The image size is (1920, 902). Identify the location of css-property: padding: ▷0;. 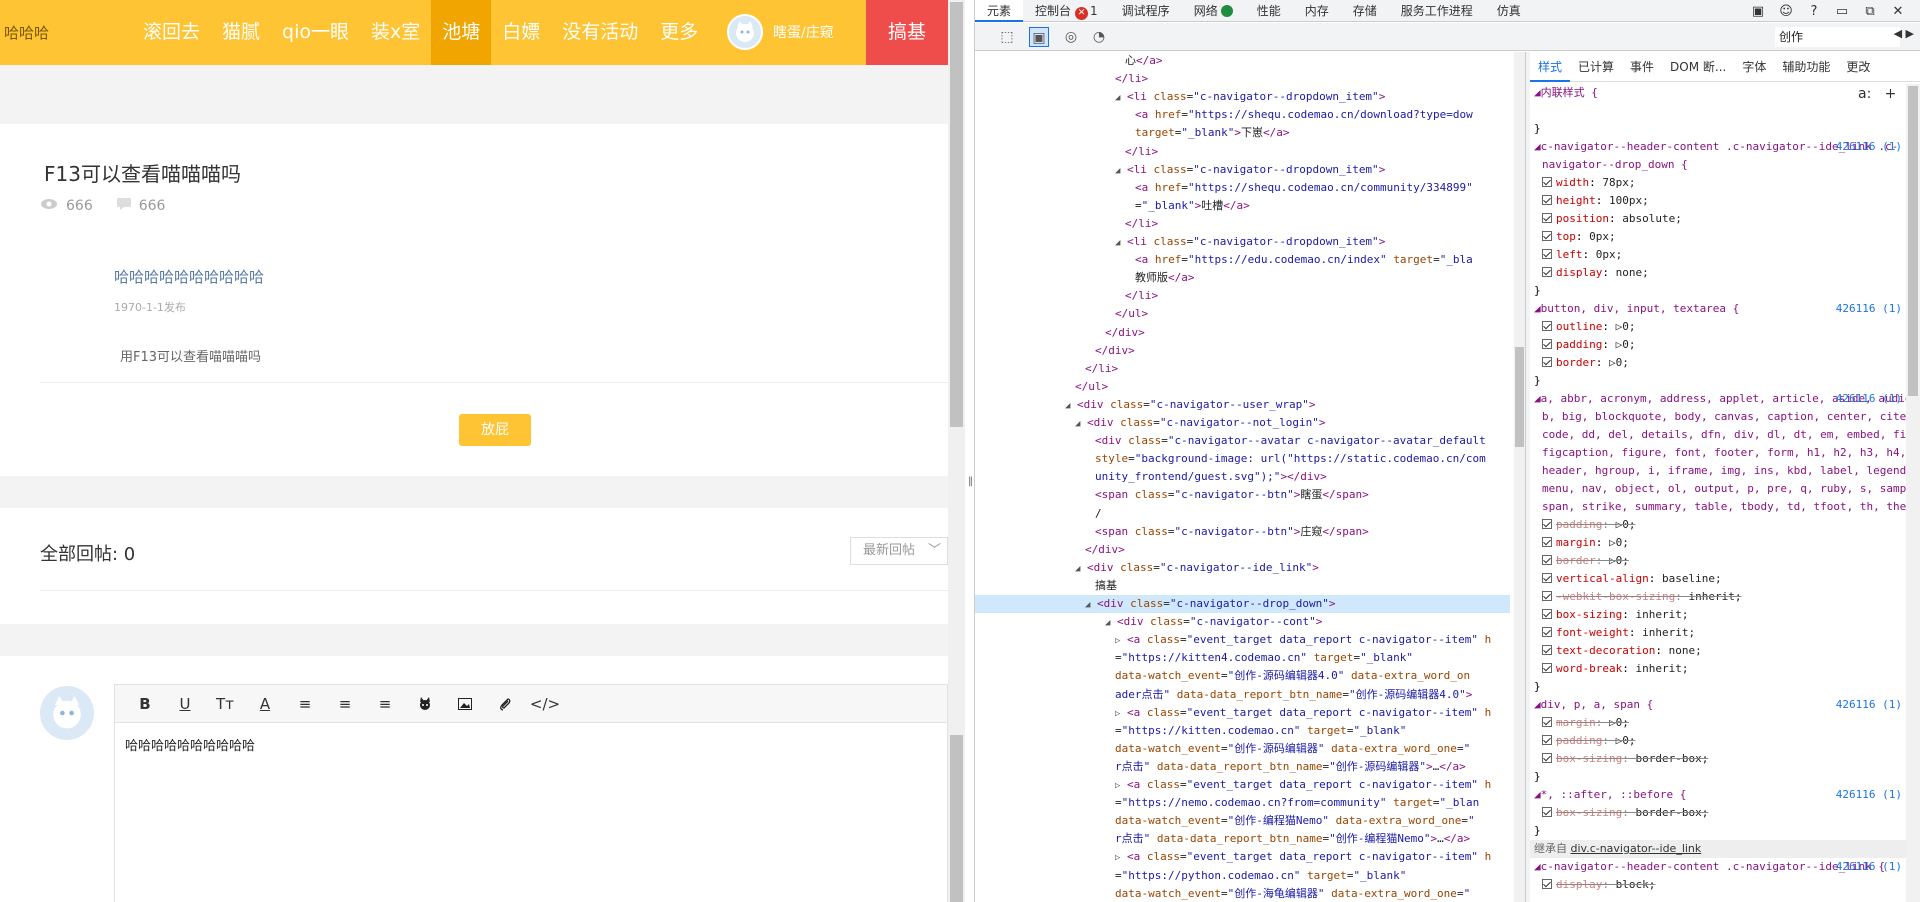
(1718, 525).